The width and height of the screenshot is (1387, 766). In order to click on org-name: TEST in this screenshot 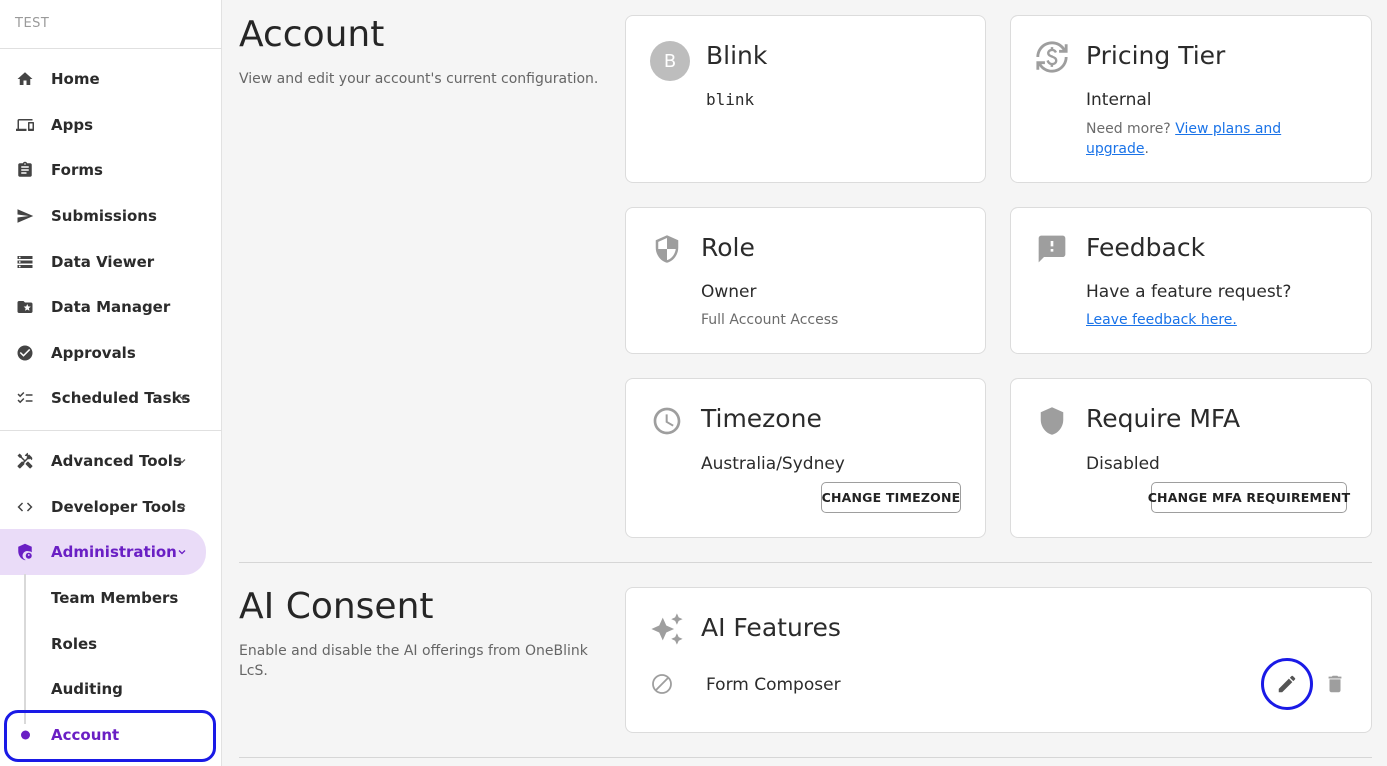, I will do `click(32, 23)`.